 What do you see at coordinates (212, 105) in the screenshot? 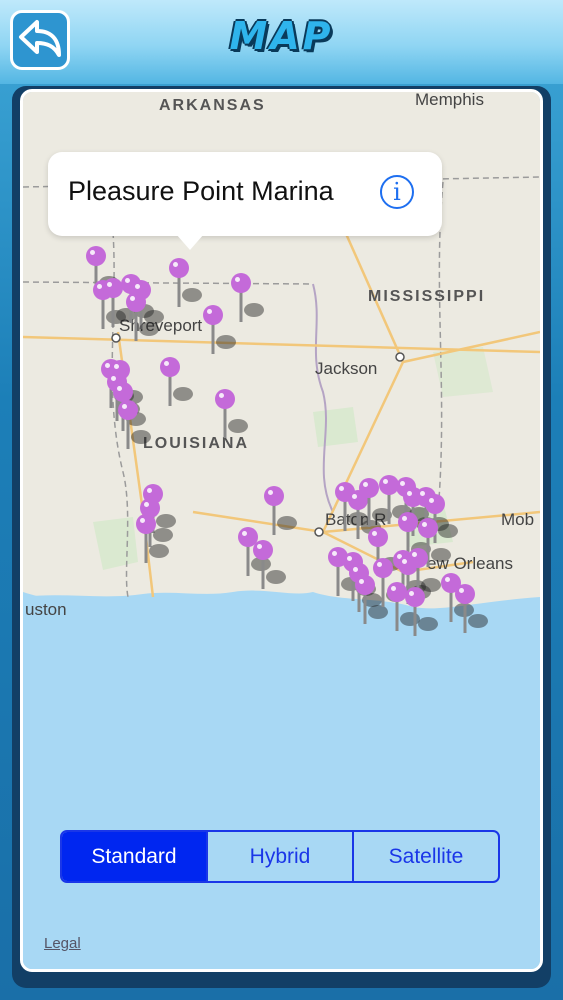
I see `state-label-arkansas: ARKANSAS` at bounding box center [212, 105].